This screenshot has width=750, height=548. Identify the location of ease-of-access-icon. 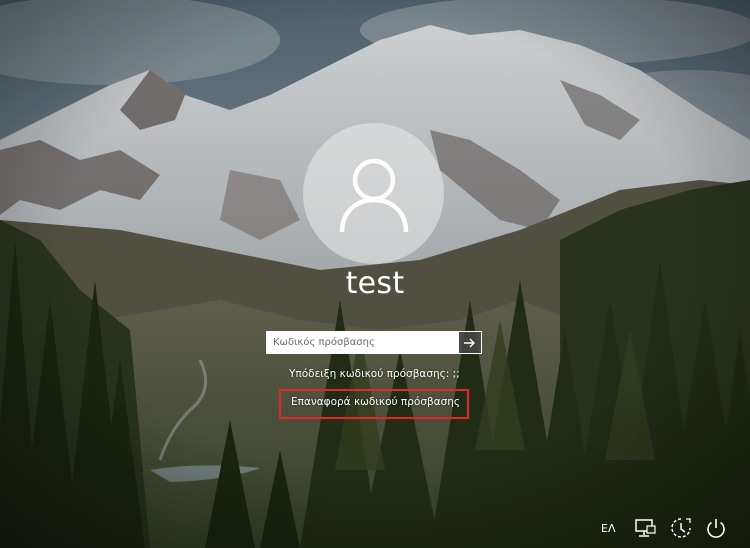
(681, 528).